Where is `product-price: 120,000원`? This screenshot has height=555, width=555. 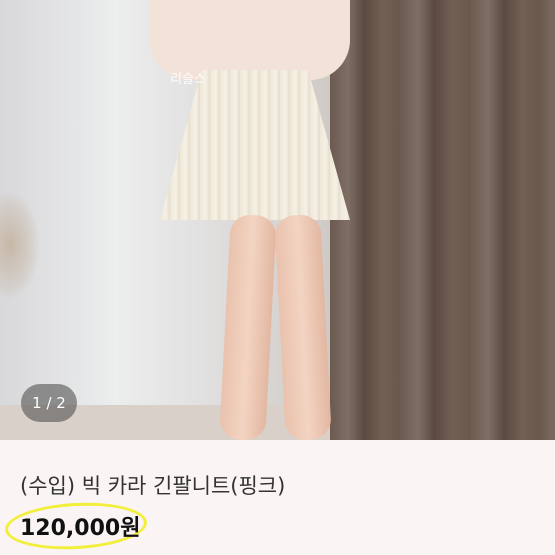 product-price: 120,000원 is located at coordinates (80, 528).